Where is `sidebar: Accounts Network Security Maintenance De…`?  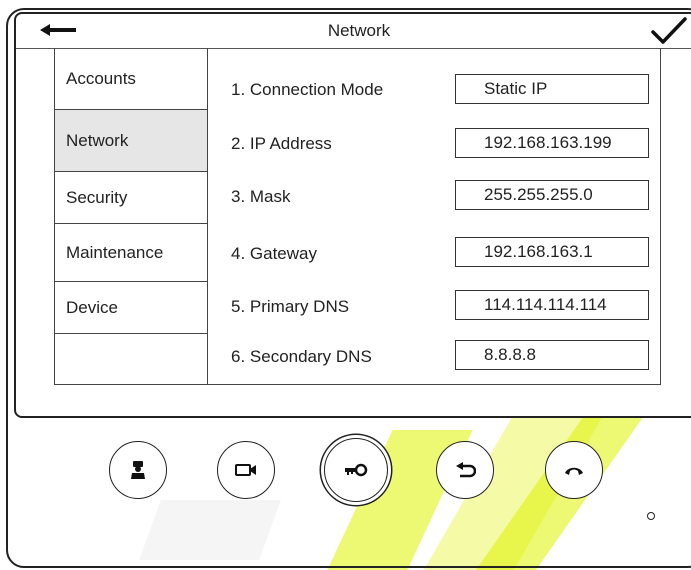
sidebar: Accounts Network Security Maintenance De… is located at coordinates (131, 216).